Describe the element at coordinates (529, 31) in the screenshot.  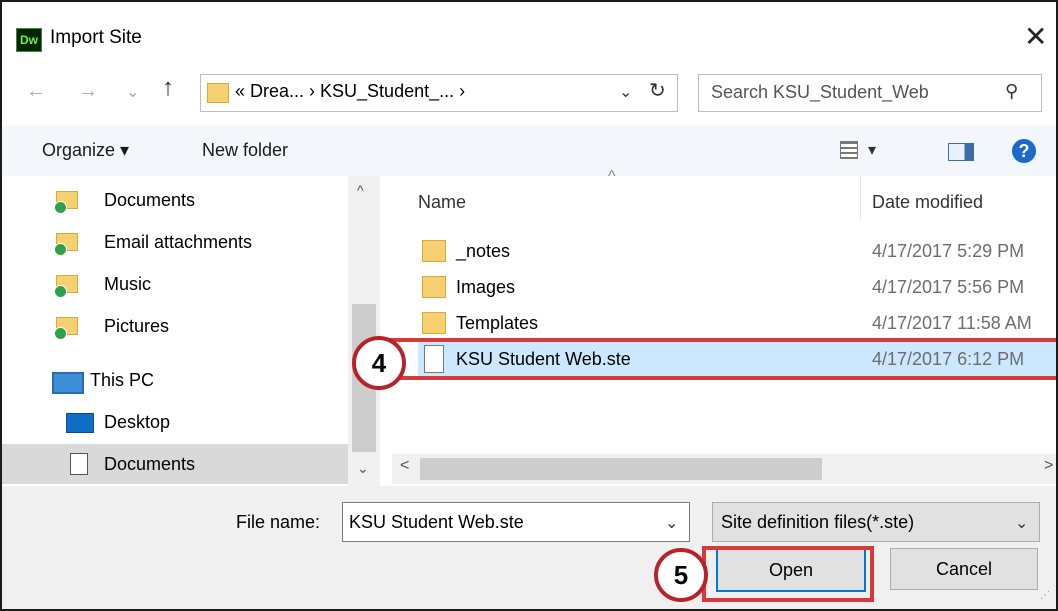
I see `title-bar: Dw Import Site ✕` at that location.